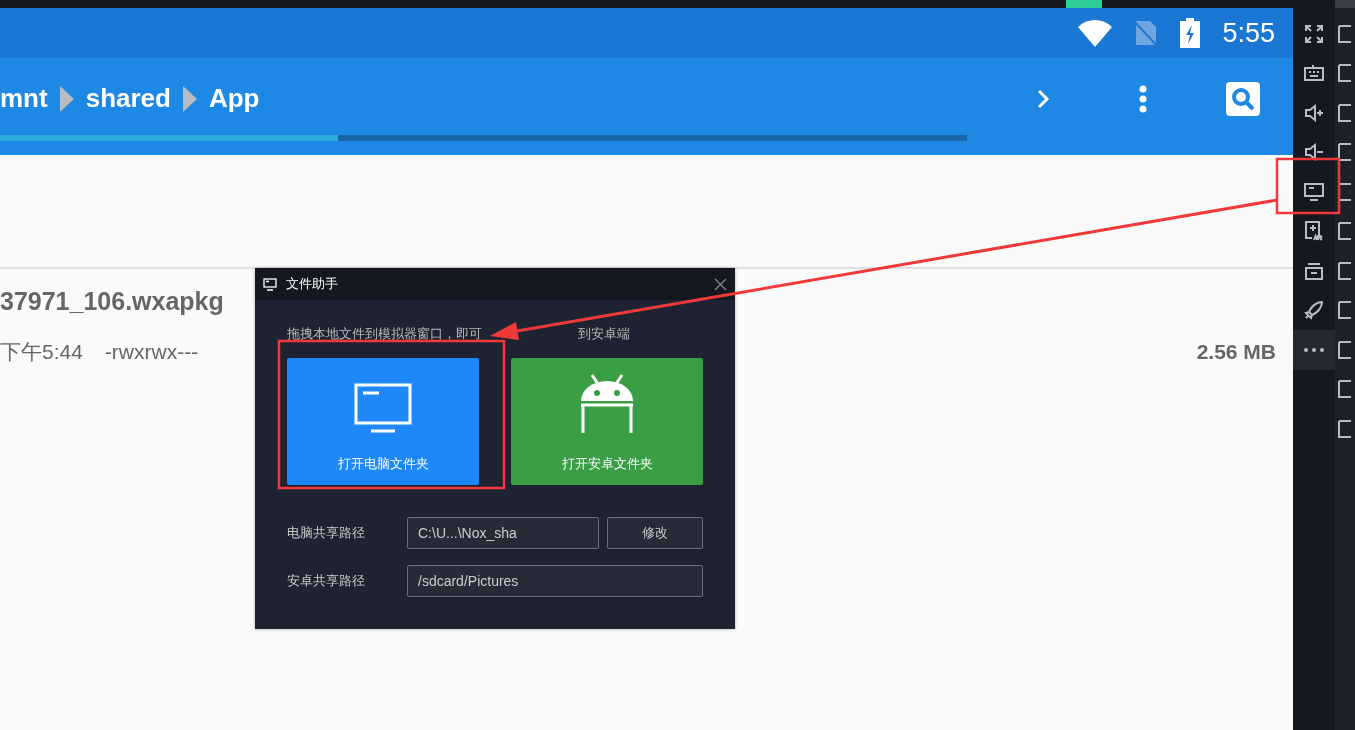 This screenshot has width=1355, height=730. What do you see at coordinates (655, 533) in the screenshot?
I see `edit-button: 修改` at bounding box center [655, 533].